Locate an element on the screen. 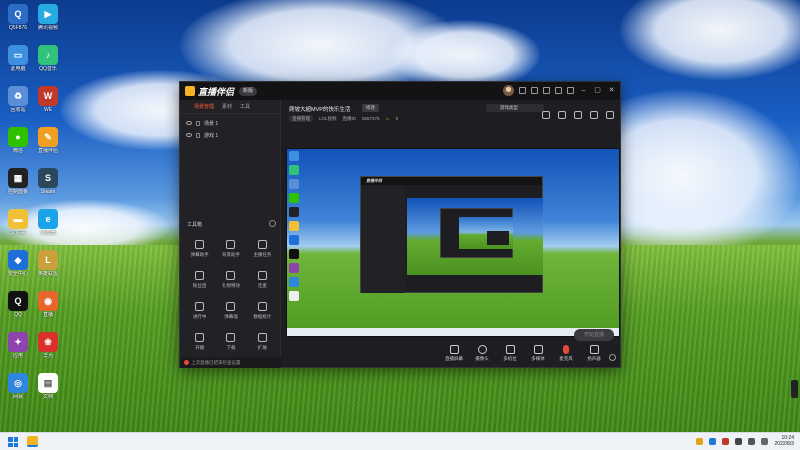 The height and width of the screenshot is (450, 800). room-meta: 直播管理 LOL视频 直播ID 5557275 ♨ 0 is located at coordinates (343, 118).